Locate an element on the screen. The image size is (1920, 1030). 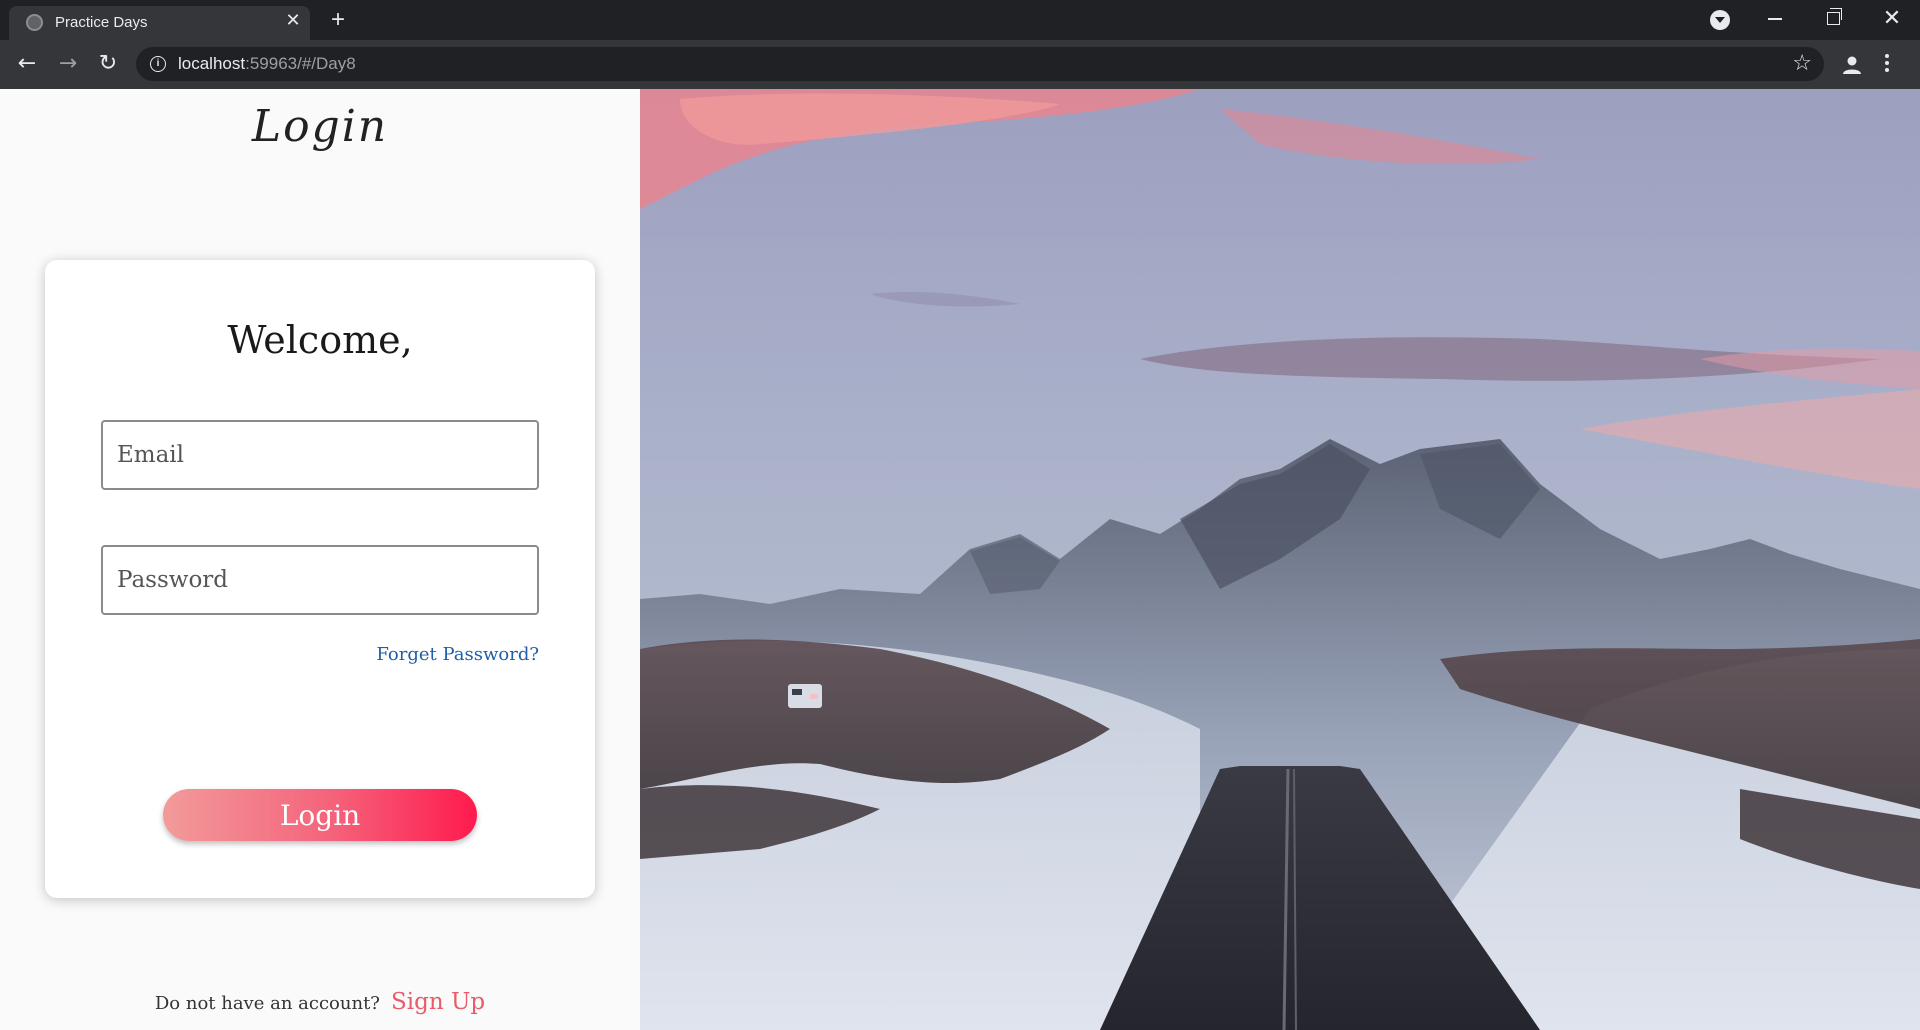
tab-search-icon is located at coordinates (1720, 20).